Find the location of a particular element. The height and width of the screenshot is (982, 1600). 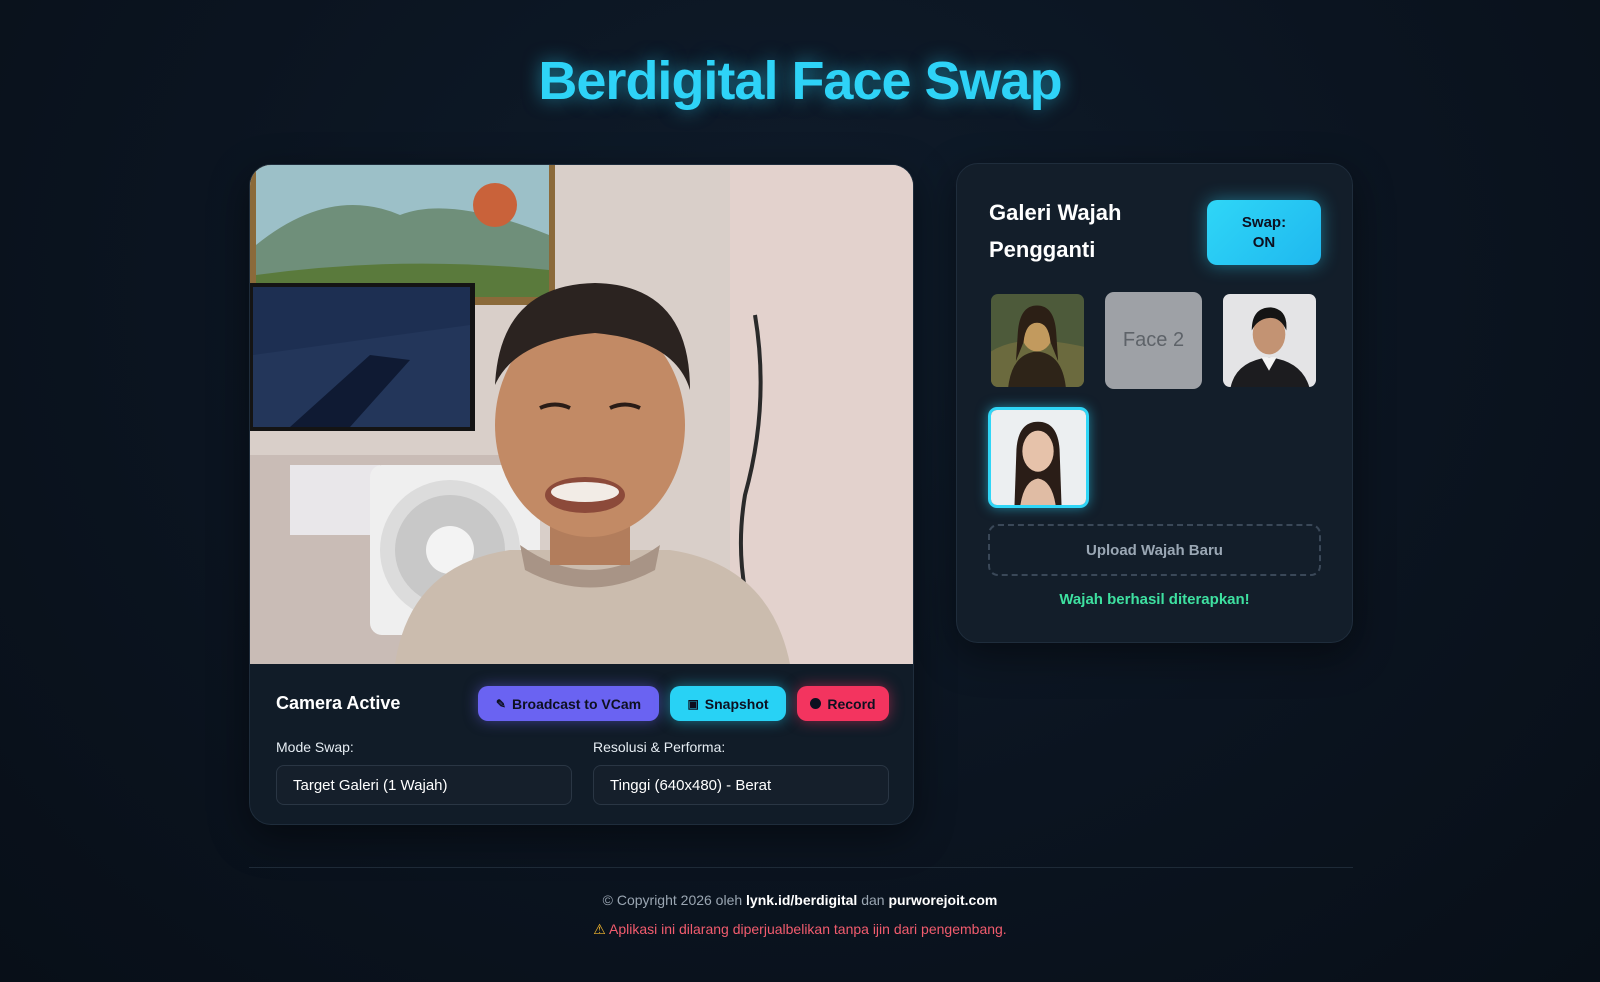

face-thumb-2-label: Face 2 is located at coordinates (1153, 340).